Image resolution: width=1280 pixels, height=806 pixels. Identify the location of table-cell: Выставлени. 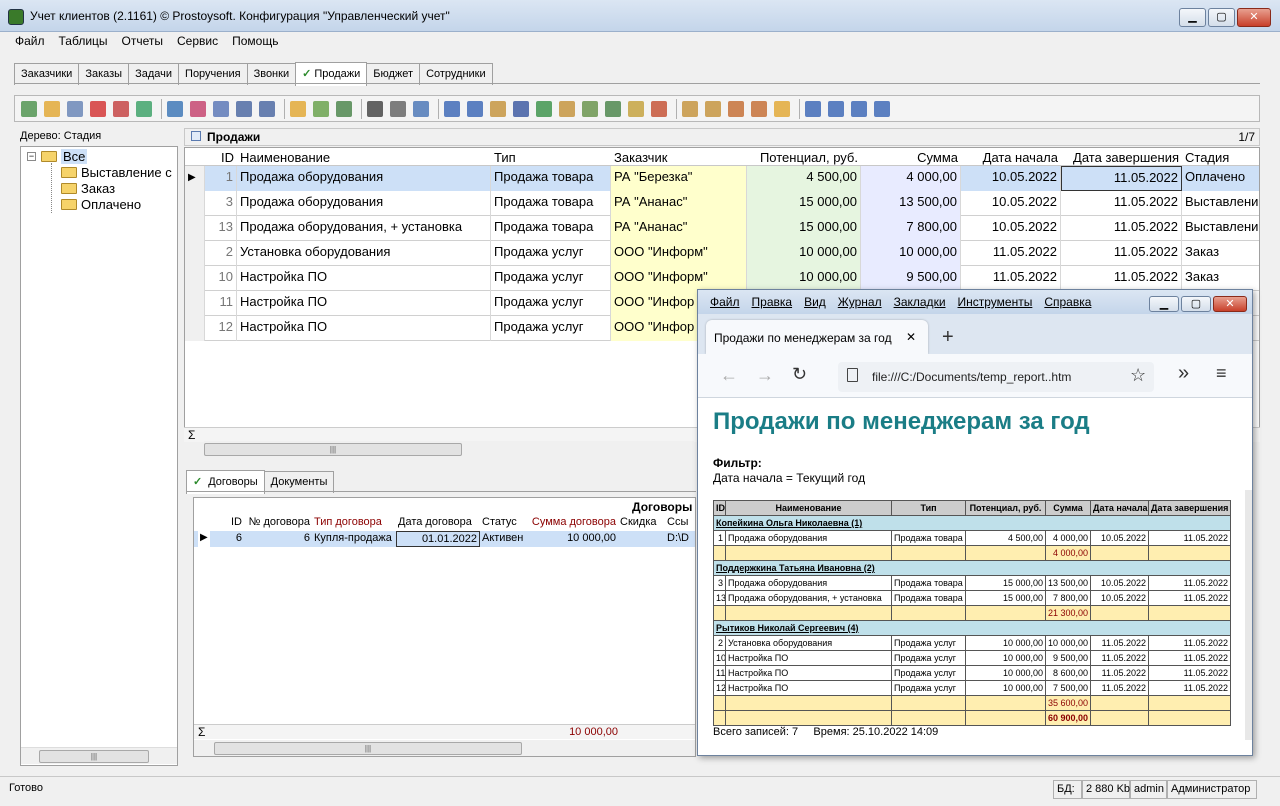
(1220, 203).